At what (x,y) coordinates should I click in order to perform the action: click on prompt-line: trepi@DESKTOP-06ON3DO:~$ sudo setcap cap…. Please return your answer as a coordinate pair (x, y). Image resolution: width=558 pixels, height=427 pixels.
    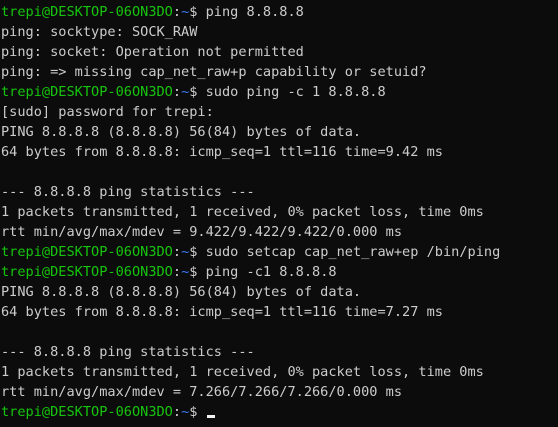
    Looking at the image, I should click on (279, 252).